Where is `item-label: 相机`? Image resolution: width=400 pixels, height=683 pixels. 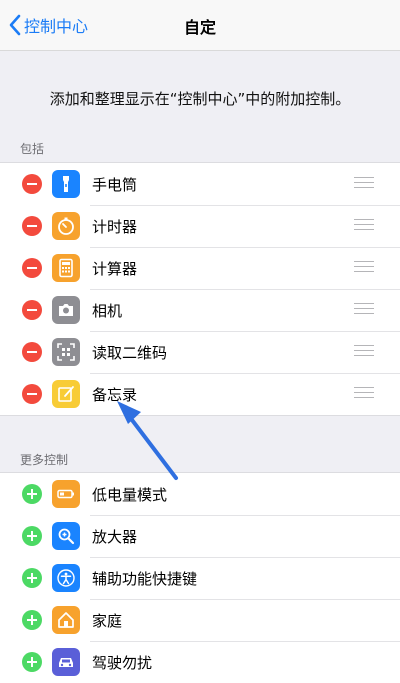 item-label: 相机 is located at coordinates (107, 311).